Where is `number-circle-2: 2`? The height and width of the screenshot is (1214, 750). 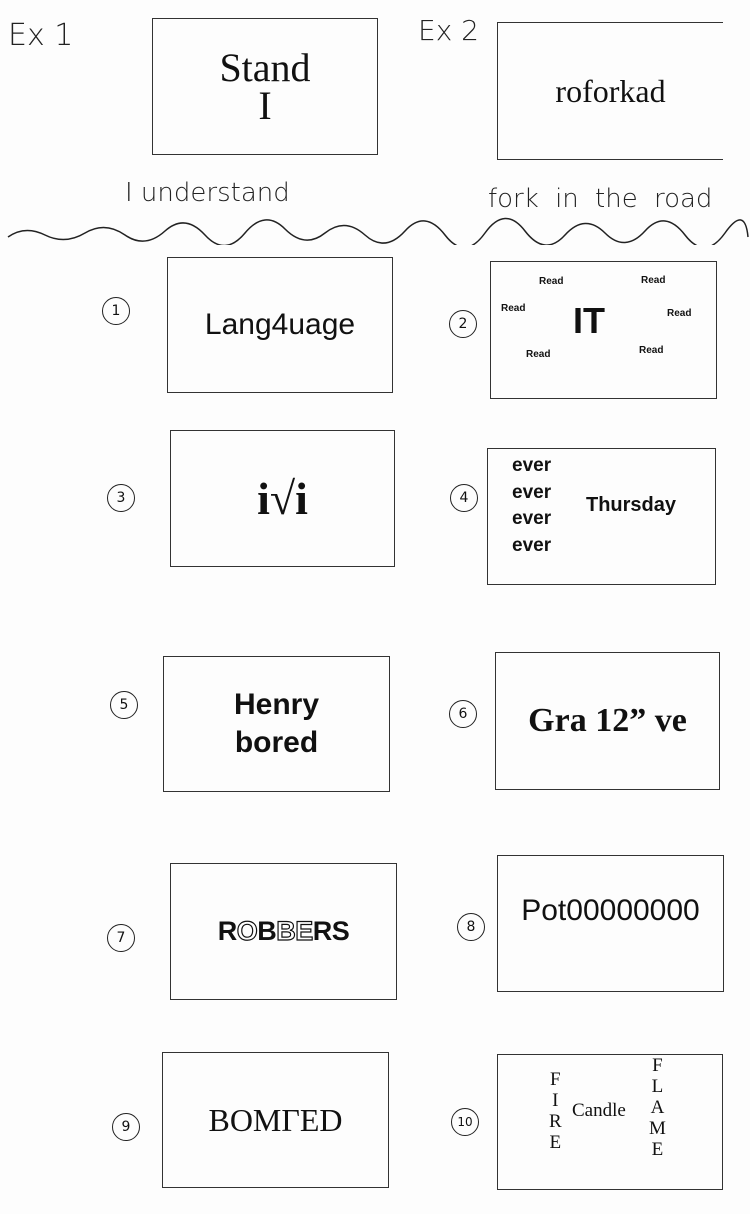
number-circle-2: 2 is located at coordinates (463, 324).